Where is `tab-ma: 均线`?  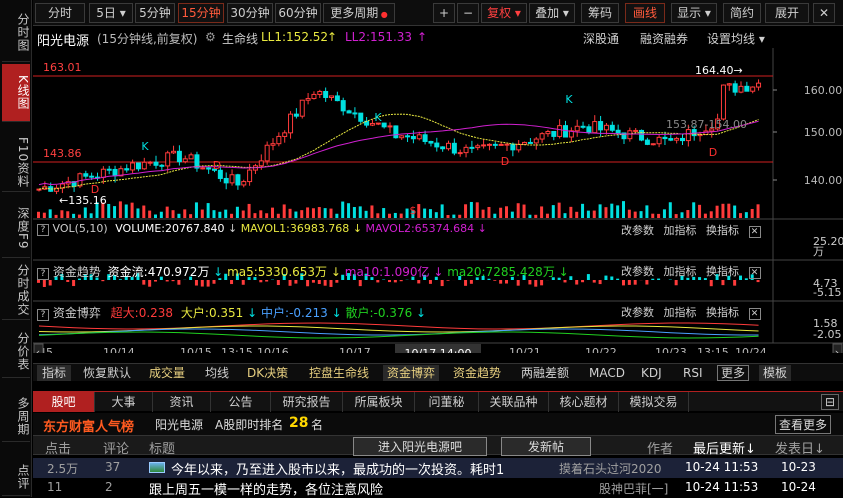
tab-ma: 均线 is located at coordinates (217, 373).